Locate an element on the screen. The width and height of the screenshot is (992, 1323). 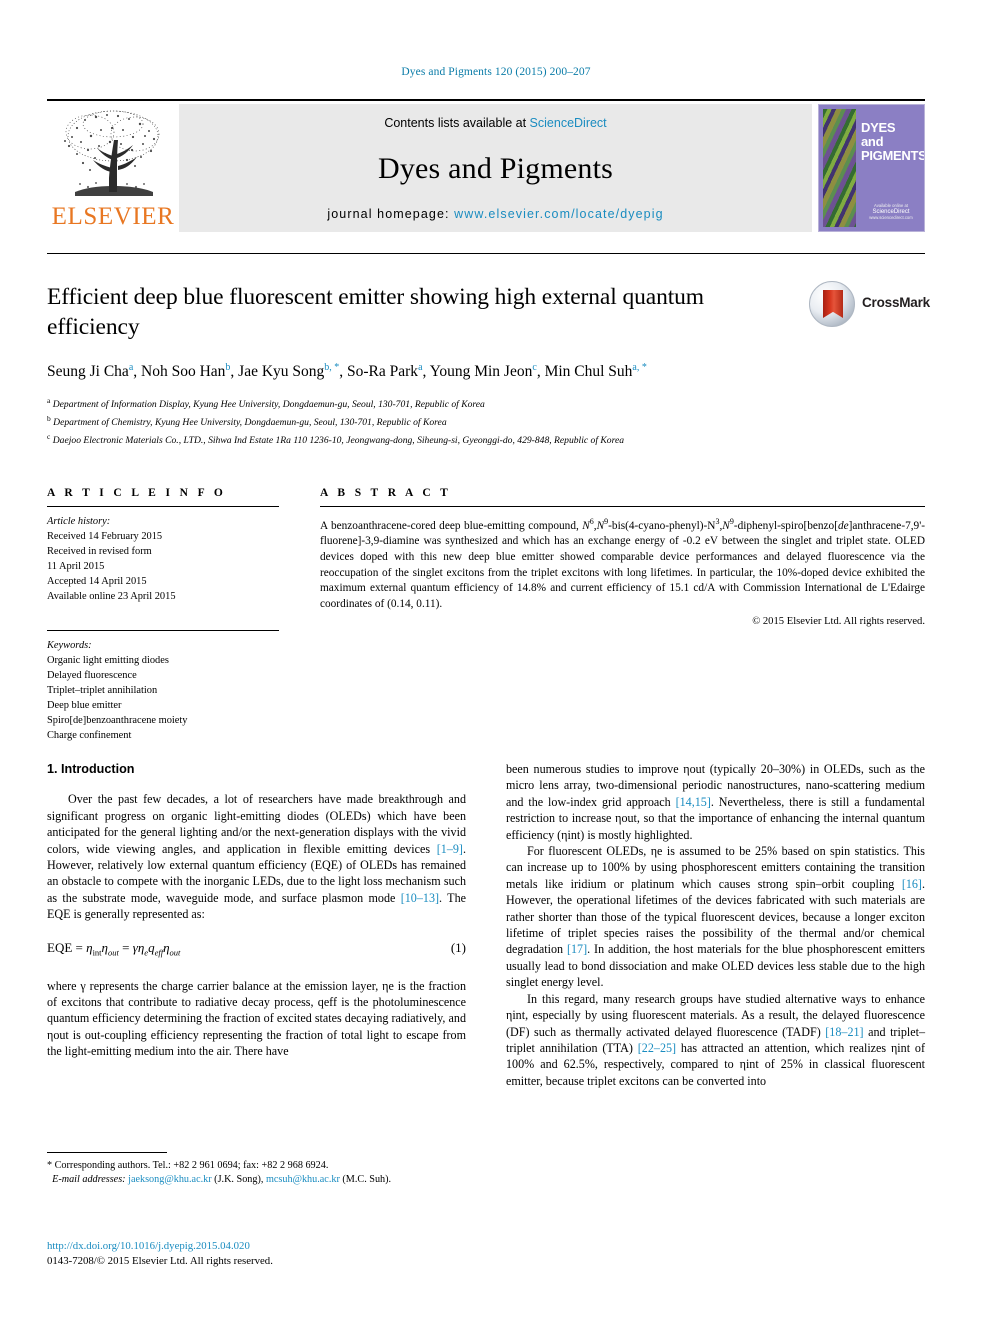
elsevier-tree-icon is located at coordinates (113, 155).